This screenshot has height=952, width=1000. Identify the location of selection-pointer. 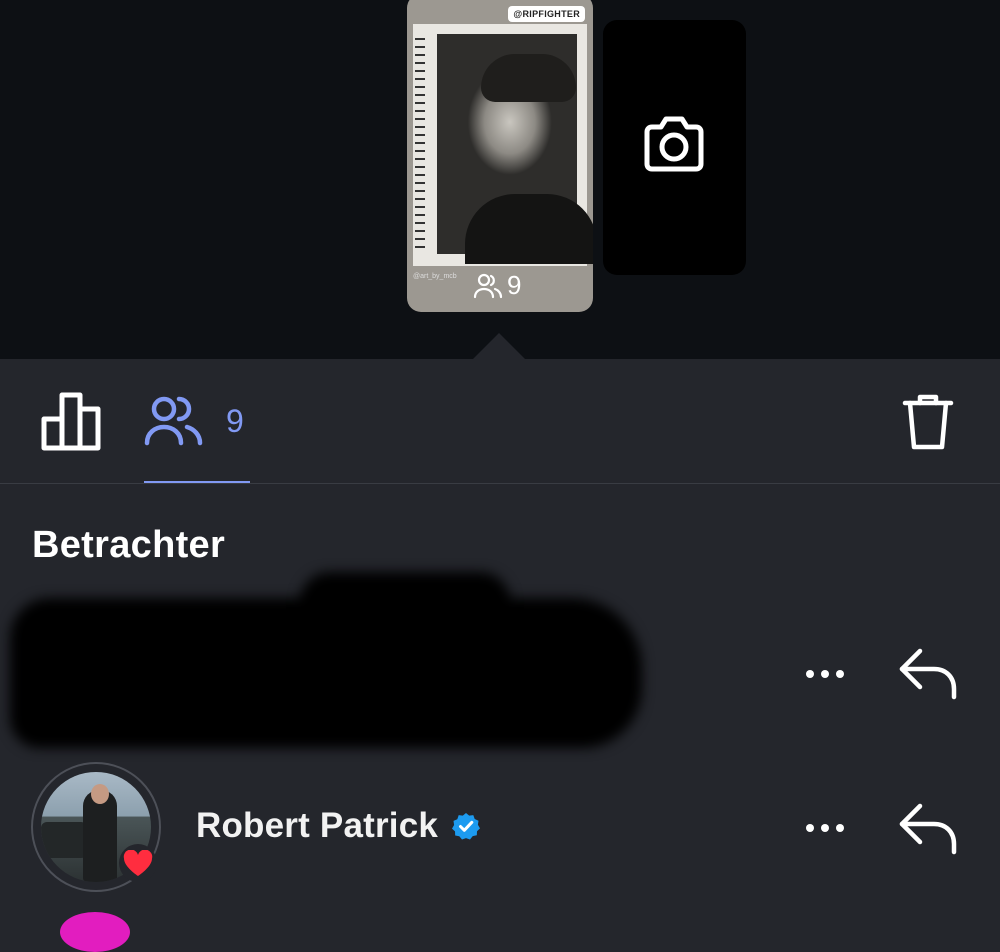
(499, 346).